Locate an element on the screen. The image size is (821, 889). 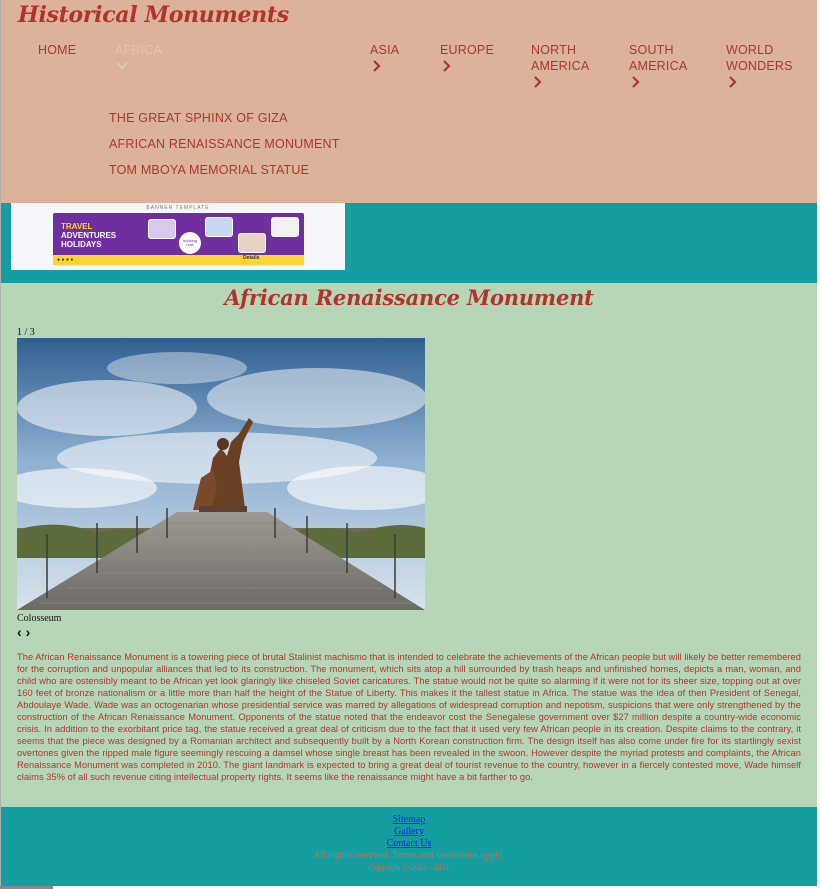
nav-home: HOME is located at coordinates (57, 50).